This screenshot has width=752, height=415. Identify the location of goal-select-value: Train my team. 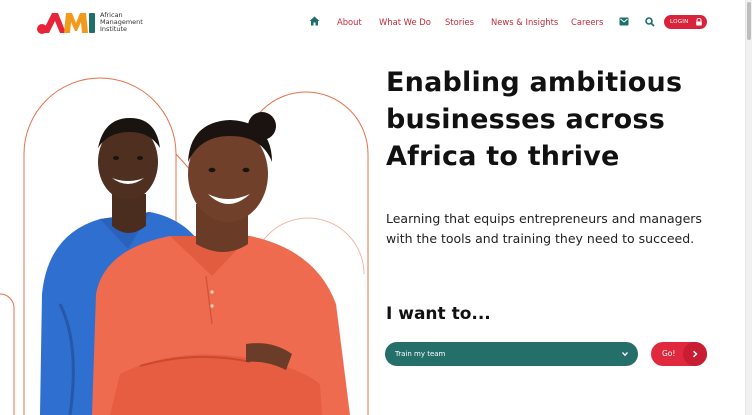
(420, 354).